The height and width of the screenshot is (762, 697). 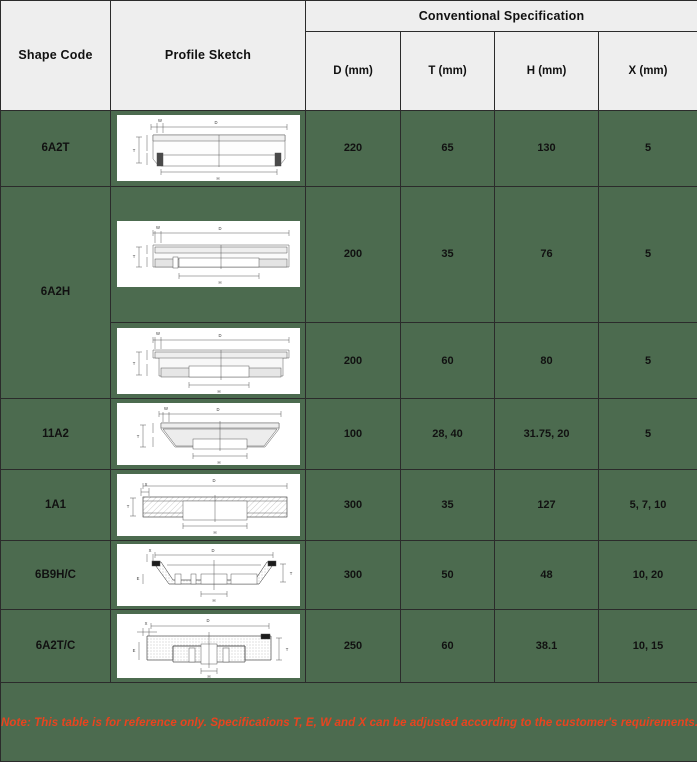 What do you see at coordinates (647, 575) in the screenshot?
I see `cell-x: 10, 20` at bounding box center [647, 575].